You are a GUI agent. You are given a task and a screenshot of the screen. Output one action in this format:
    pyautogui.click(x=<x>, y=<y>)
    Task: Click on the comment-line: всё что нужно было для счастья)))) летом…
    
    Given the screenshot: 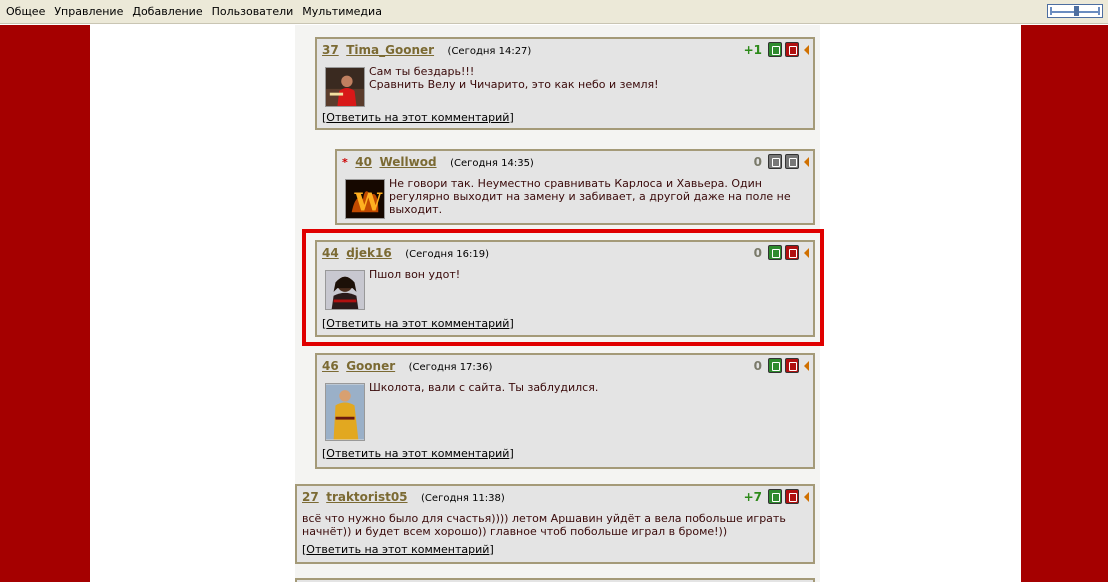 What is the action you would take?
    pyautogui.click(x=544, y=518)
    